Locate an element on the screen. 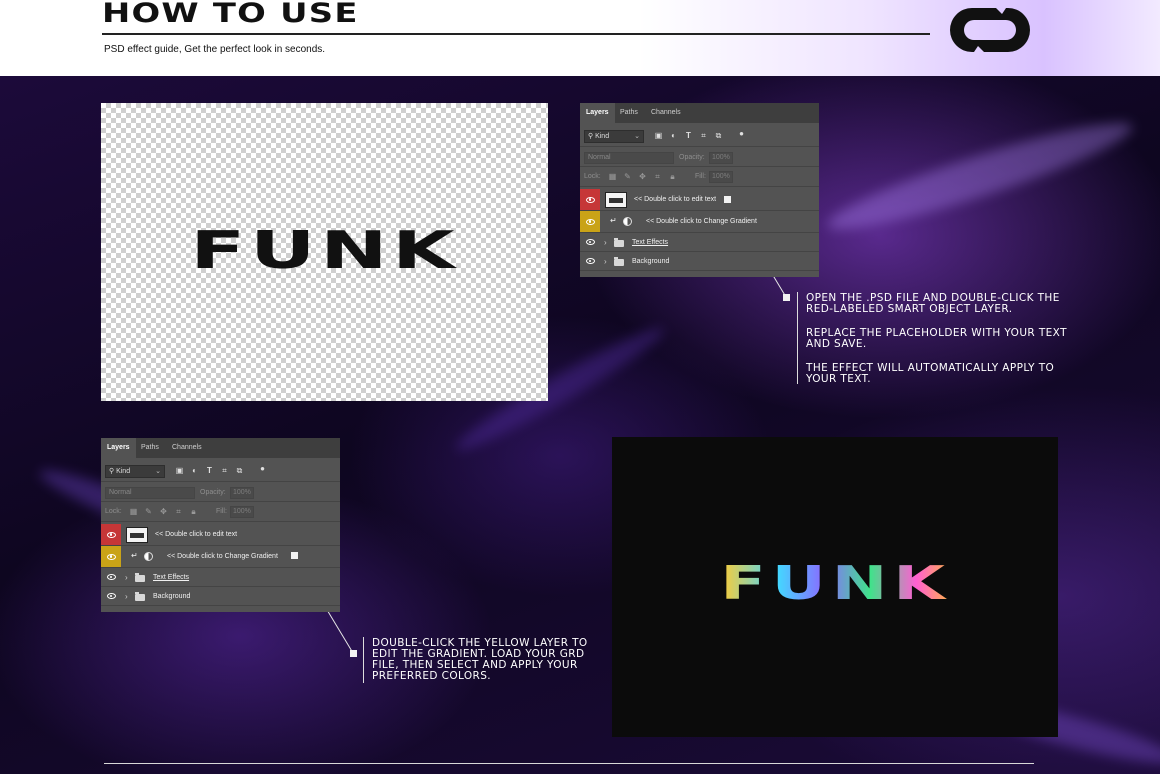  effect-text: FUNK is located at coordinates (835, 583).